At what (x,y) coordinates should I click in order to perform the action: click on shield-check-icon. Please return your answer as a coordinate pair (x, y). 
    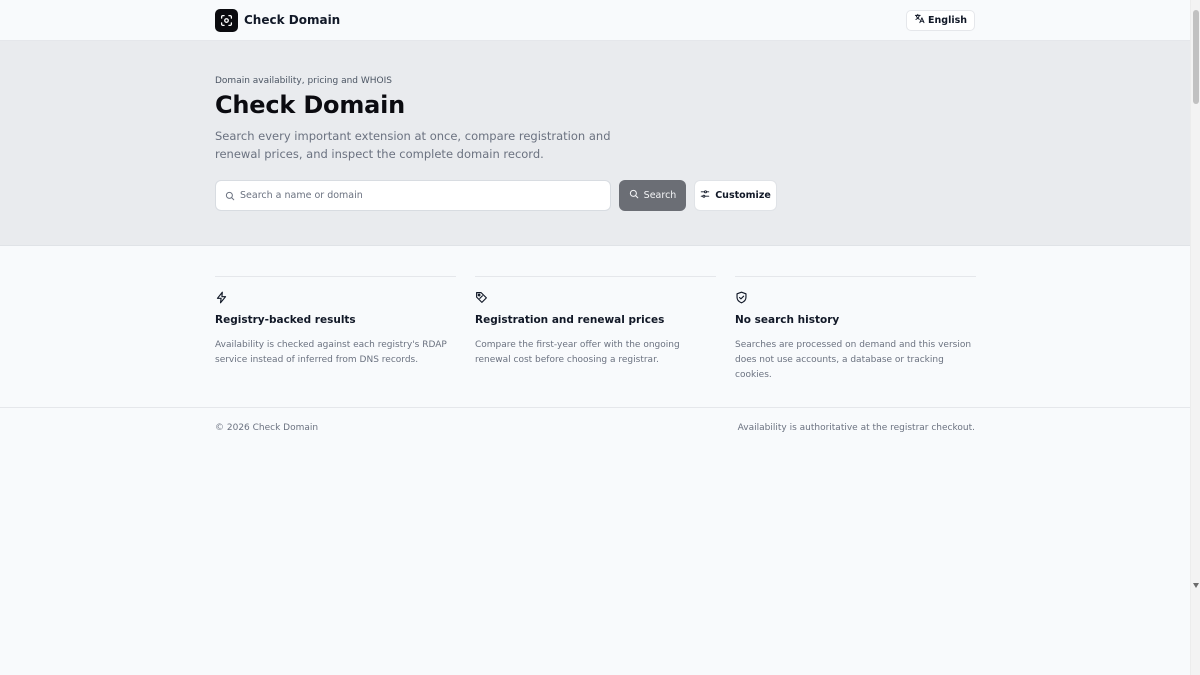
    Looking at the image, I should click on (855, 296).